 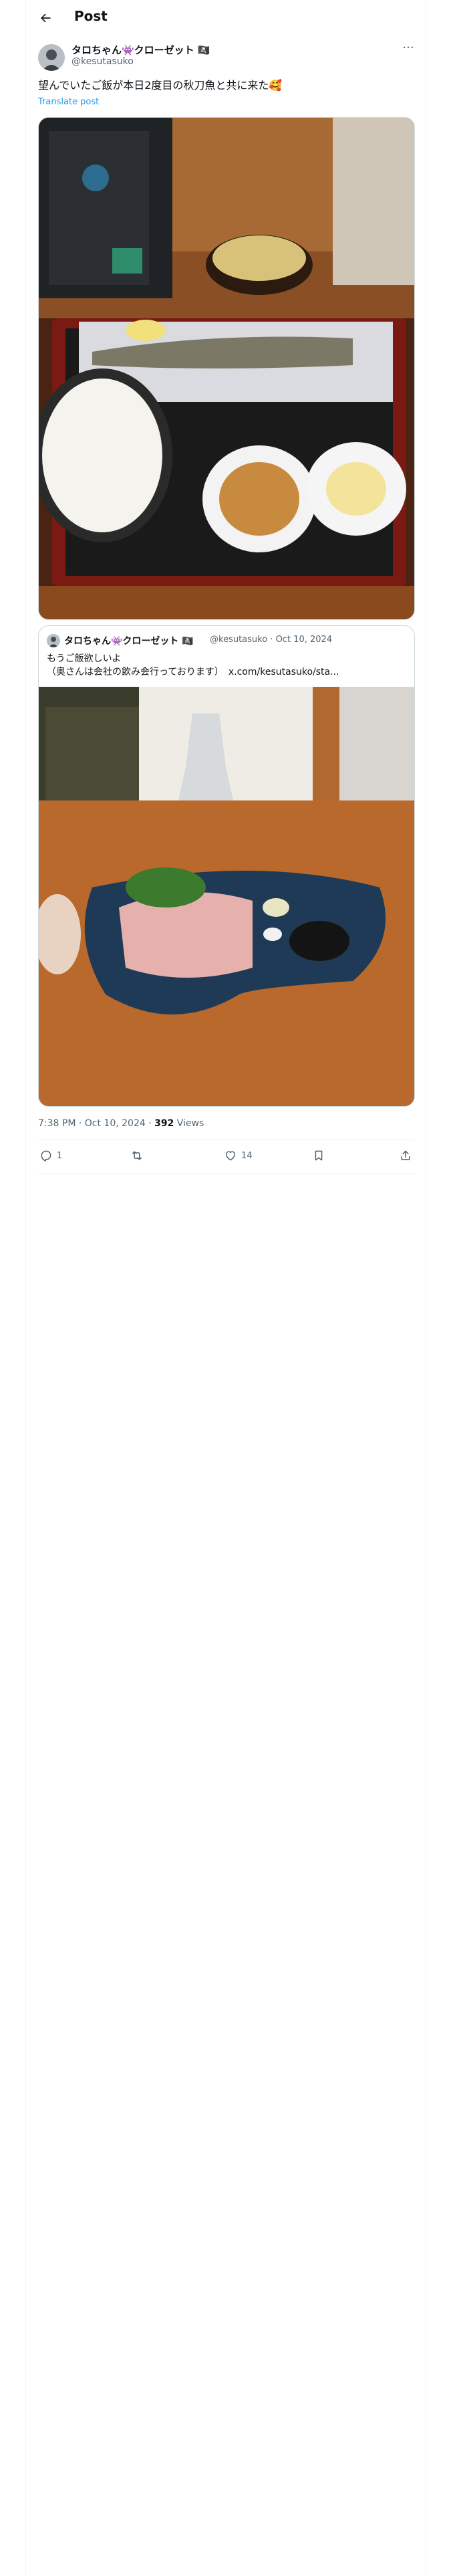 I want to click on like-icon, so click(x=230, y=1156).